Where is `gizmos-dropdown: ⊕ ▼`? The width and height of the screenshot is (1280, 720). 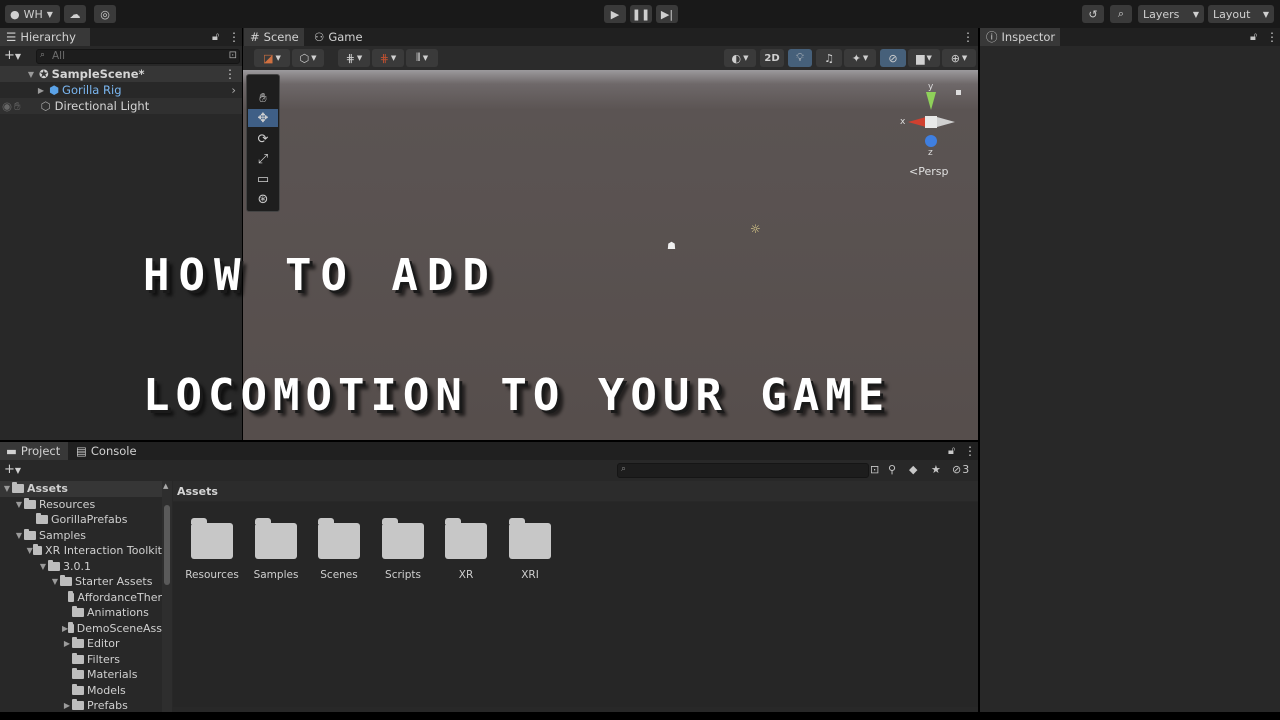 gizmos-dropdown: ⊕ ▼ is located at coordinates (959, 58).